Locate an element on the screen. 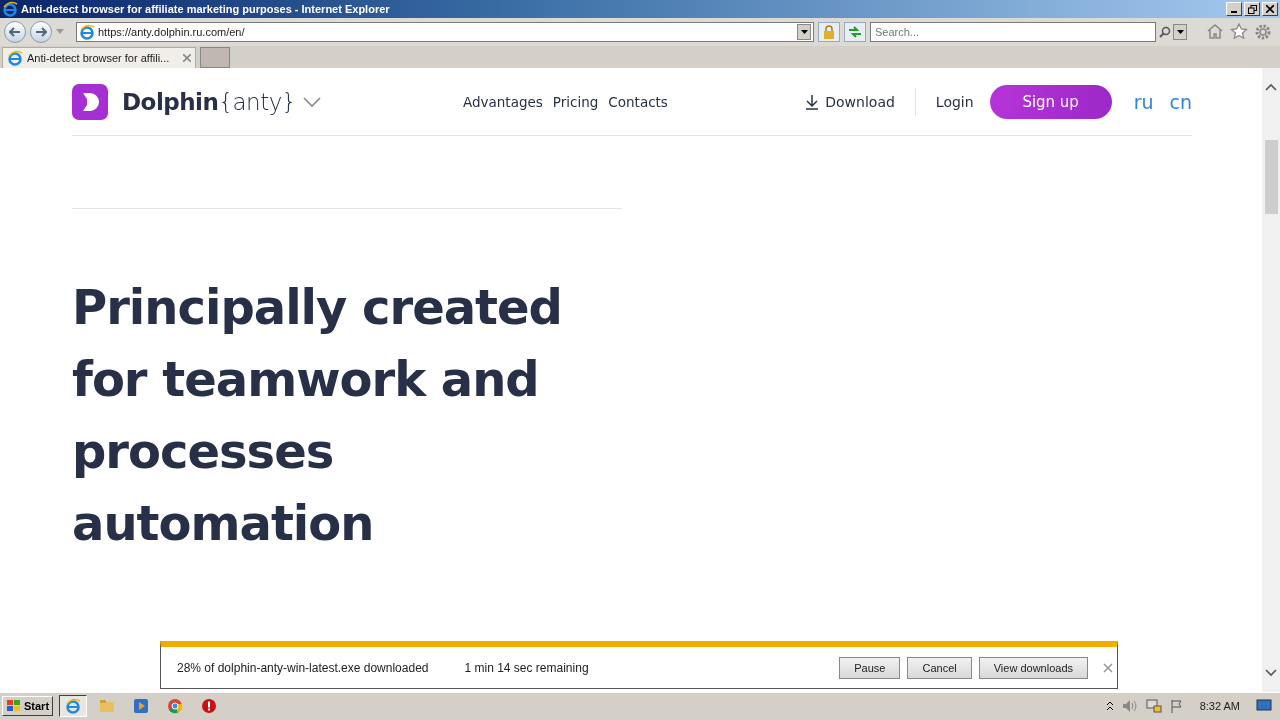 The width and height of the screenshot is (1280, 720). scrollbar is located at coordinates (1271, 380).